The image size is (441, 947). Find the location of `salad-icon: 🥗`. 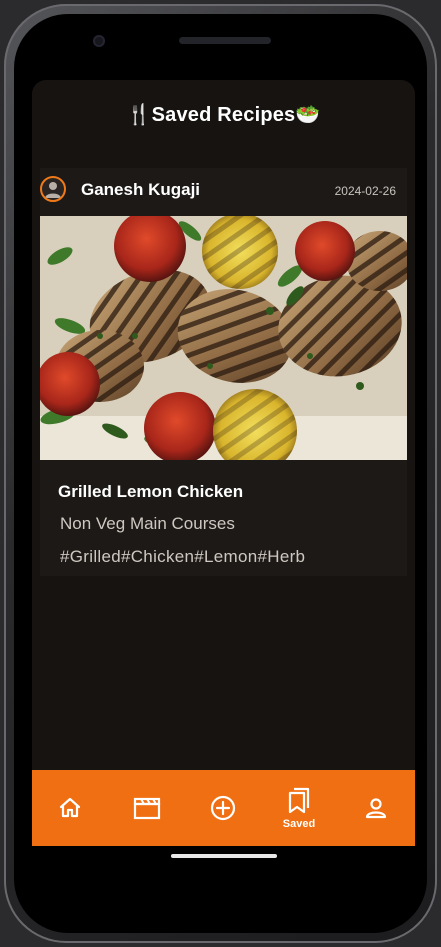

salad-icon: 🥗 is located at coordinates (308, 115).